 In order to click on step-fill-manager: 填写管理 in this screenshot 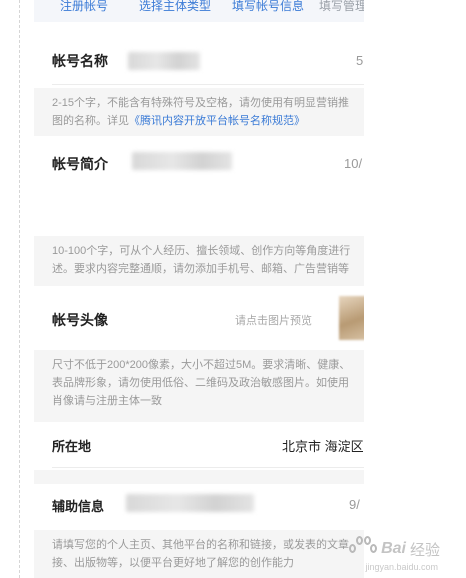, I will do `click(341, 6)`.